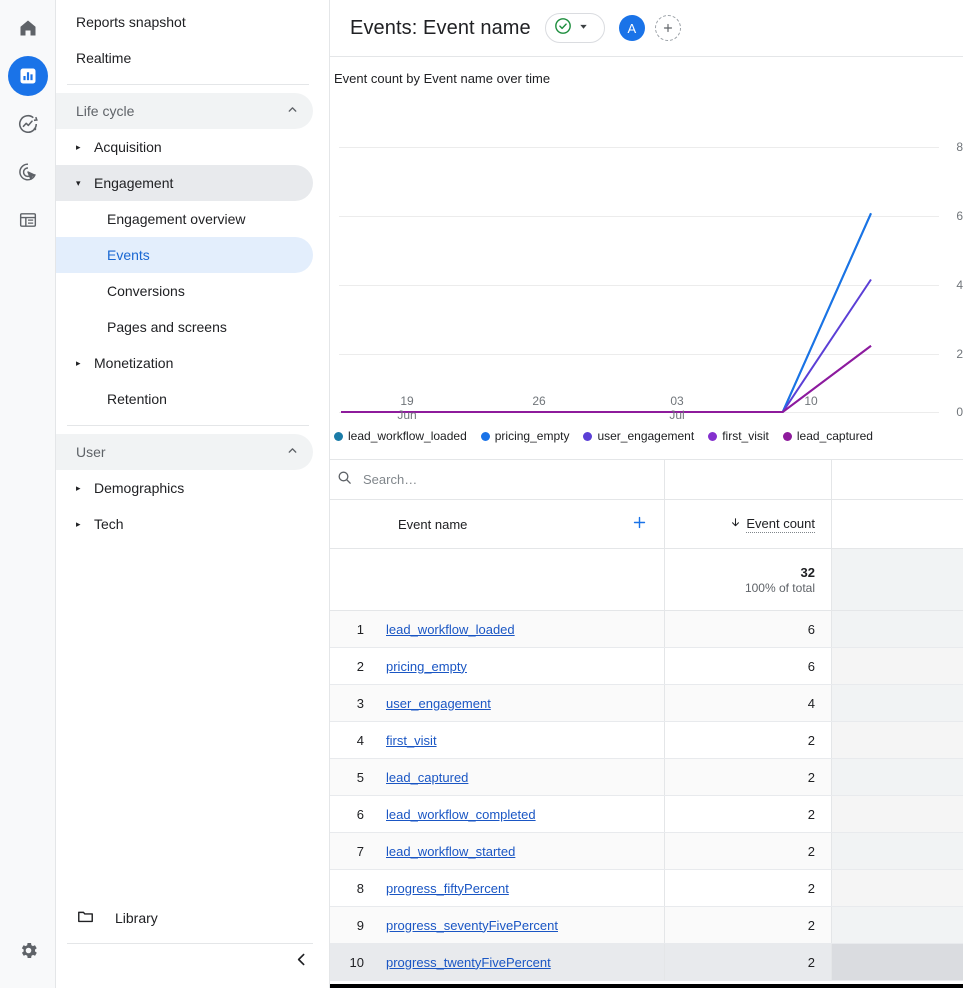  I want to click on sidebar-item-engagement: ▾ Engagement, so click(184, 183).